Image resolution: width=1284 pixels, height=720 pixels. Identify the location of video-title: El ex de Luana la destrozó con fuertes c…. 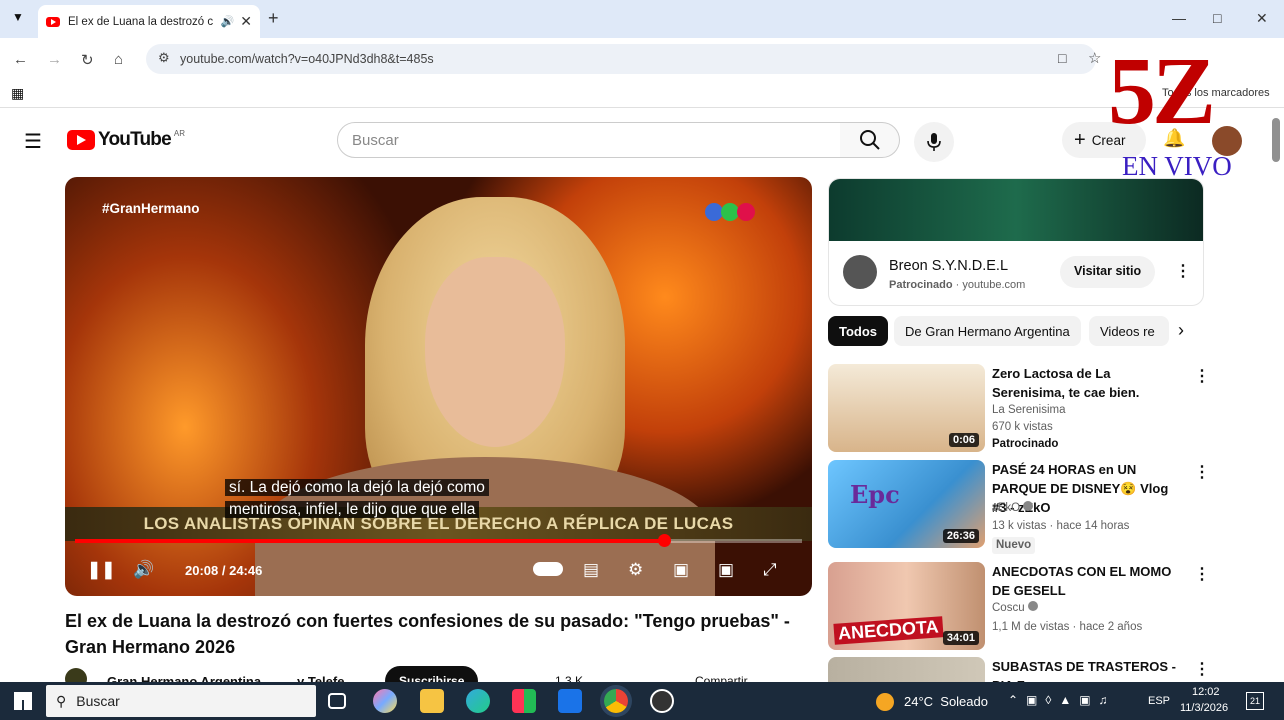
(427, 634).